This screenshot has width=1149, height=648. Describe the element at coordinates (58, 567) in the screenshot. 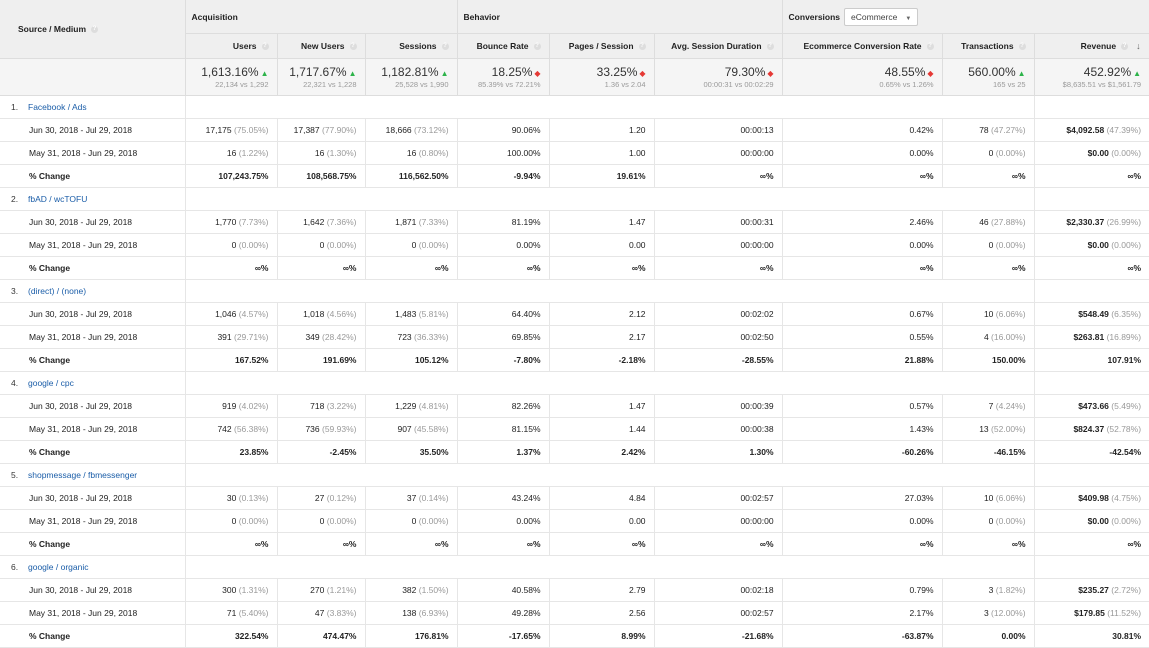

I see `source-medium-link: google / organic` at that location.